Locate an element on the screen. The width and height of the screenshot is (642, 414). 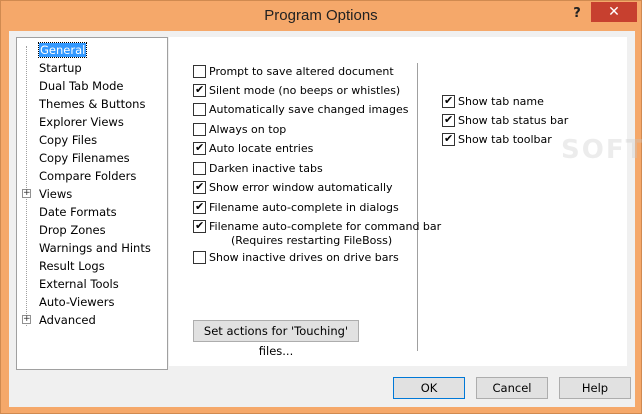
ok-button: OK is located at coordinates (429, 388).